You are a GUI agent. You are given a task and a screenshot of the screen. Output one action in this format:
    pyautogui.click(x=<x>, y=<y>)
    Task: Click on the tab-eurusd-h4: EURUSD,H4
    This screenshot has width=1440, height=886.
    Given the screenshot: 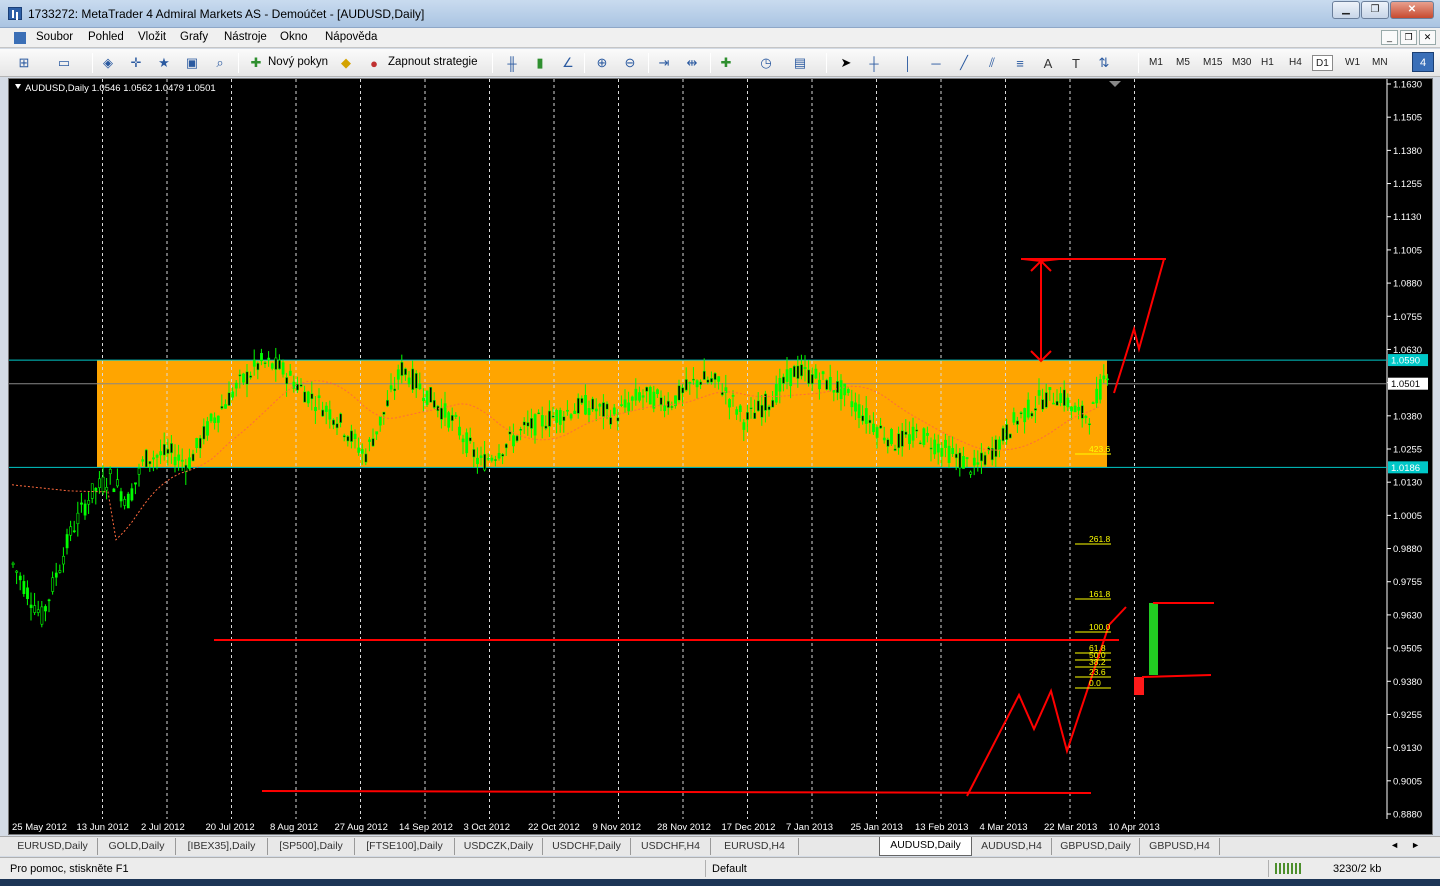 What is the action you would take?
    pyautogui.click(x=755, y=846)
    